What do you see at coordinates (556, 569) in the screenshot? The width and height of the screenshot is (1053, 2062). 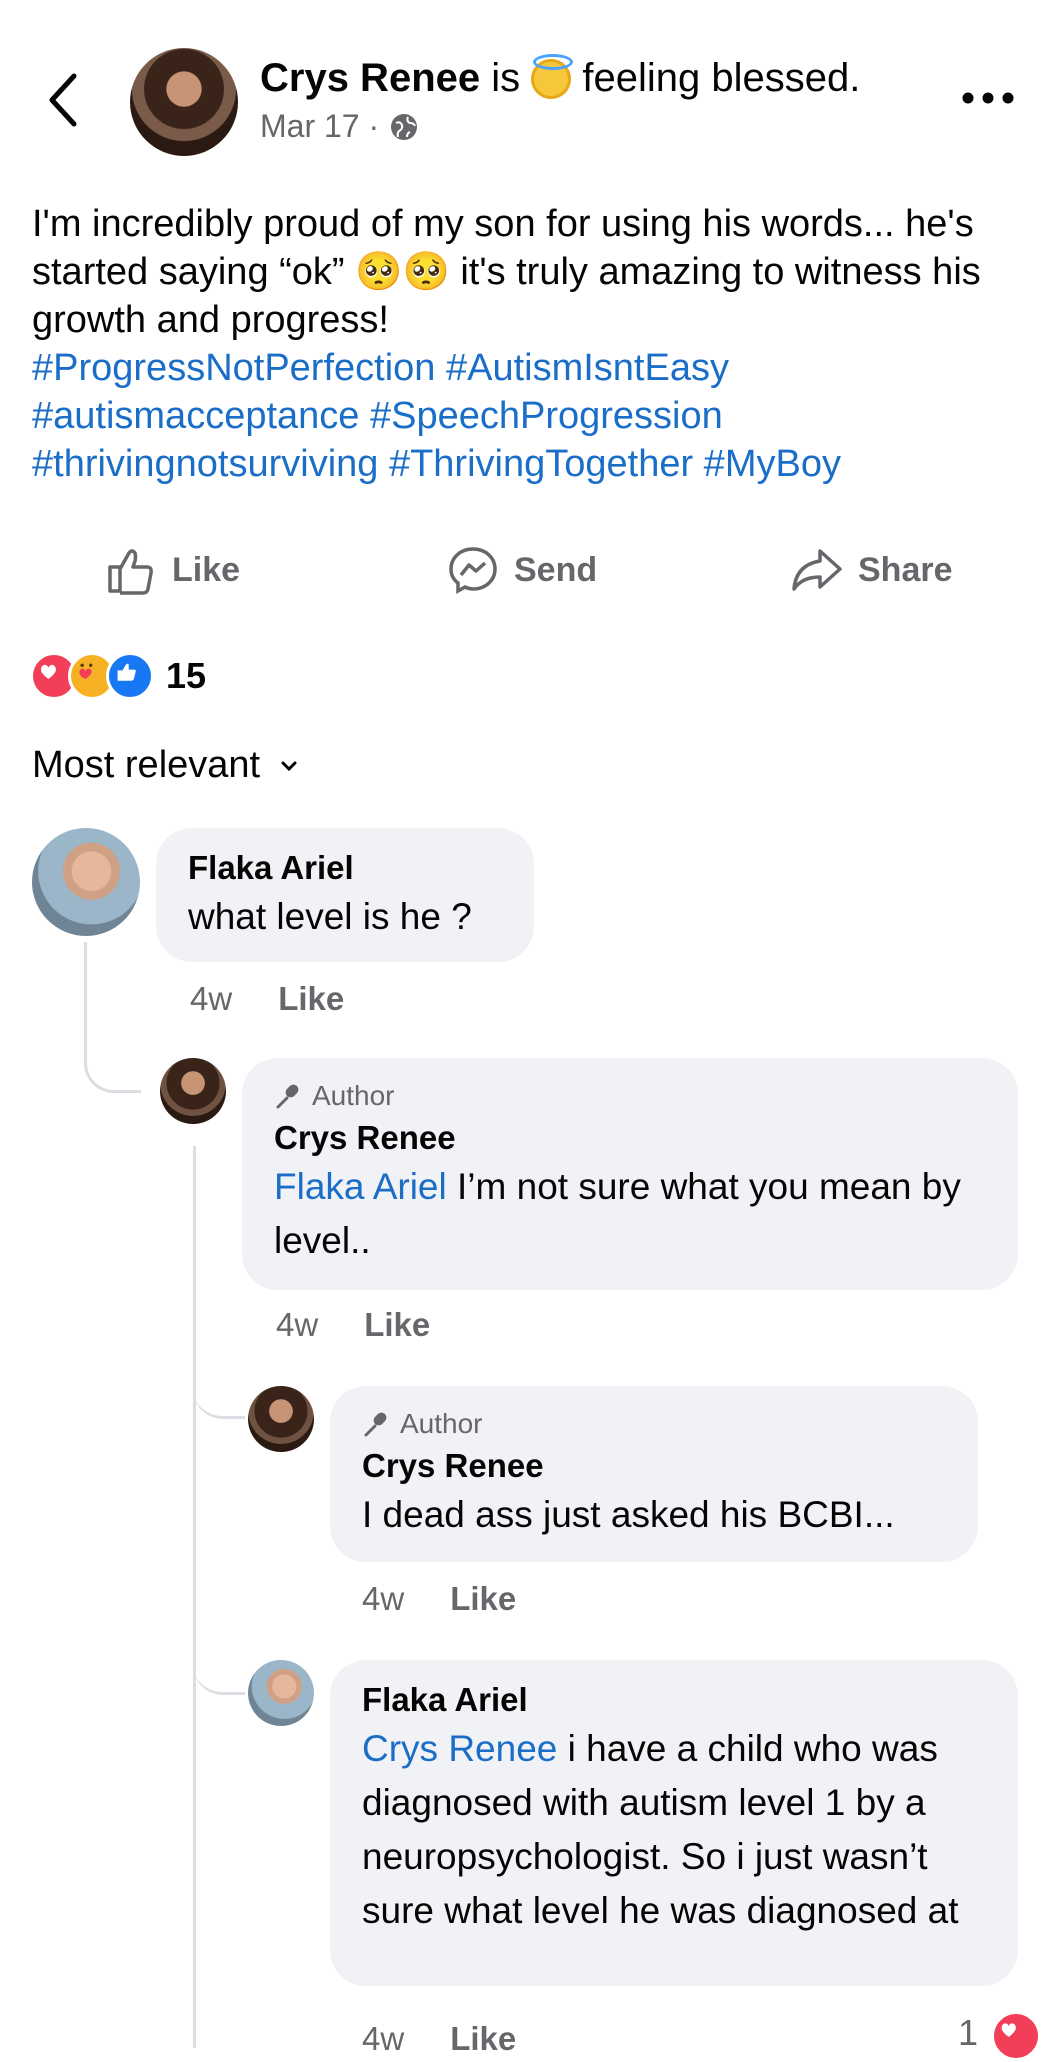 I see `send-label: Send` at bounding box center [556, 569].